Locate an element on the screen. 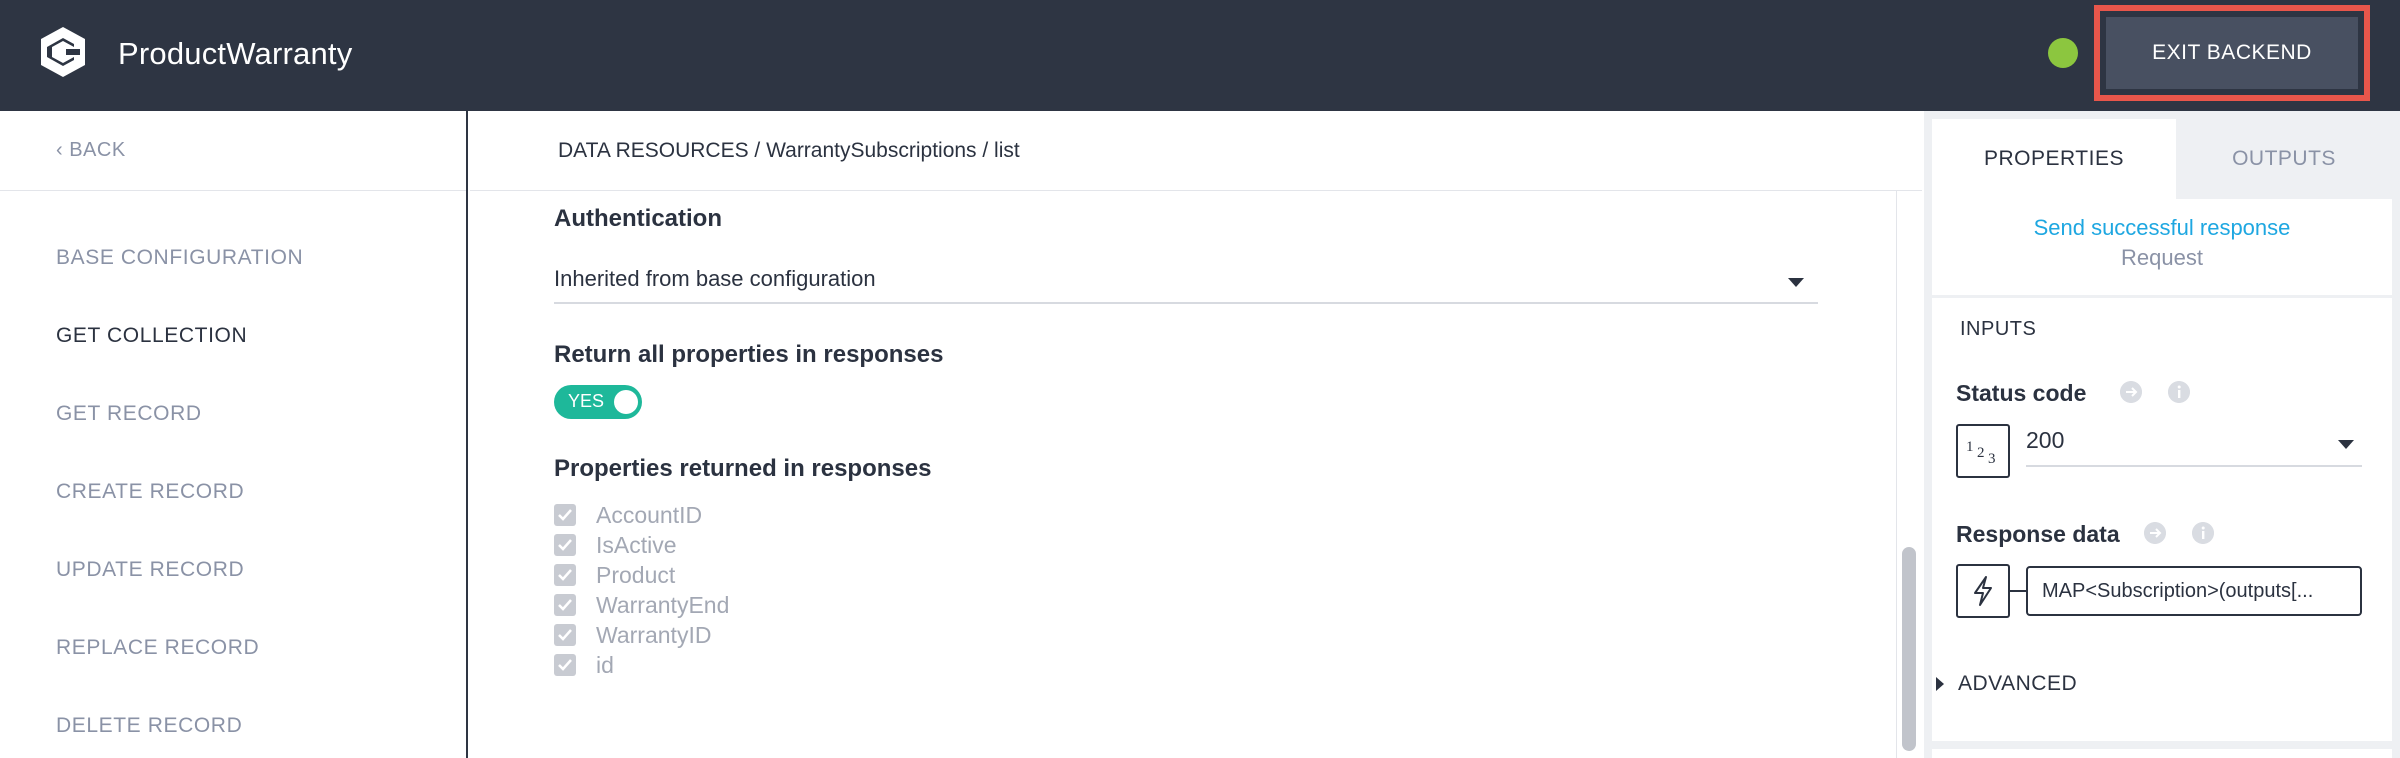 The width and height of the screenshot is (2400, 758). exit-backend-button: EXIT BACKEND is located at coordinates (2232, 53).